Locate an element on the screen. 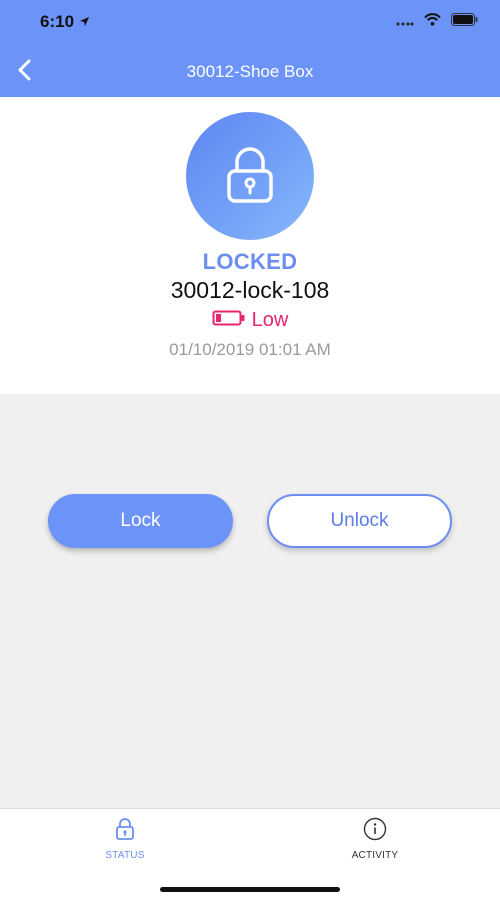 This screenshot has height=900, width=500. status-bar: 6:10 is located at coordinates (250, 22).